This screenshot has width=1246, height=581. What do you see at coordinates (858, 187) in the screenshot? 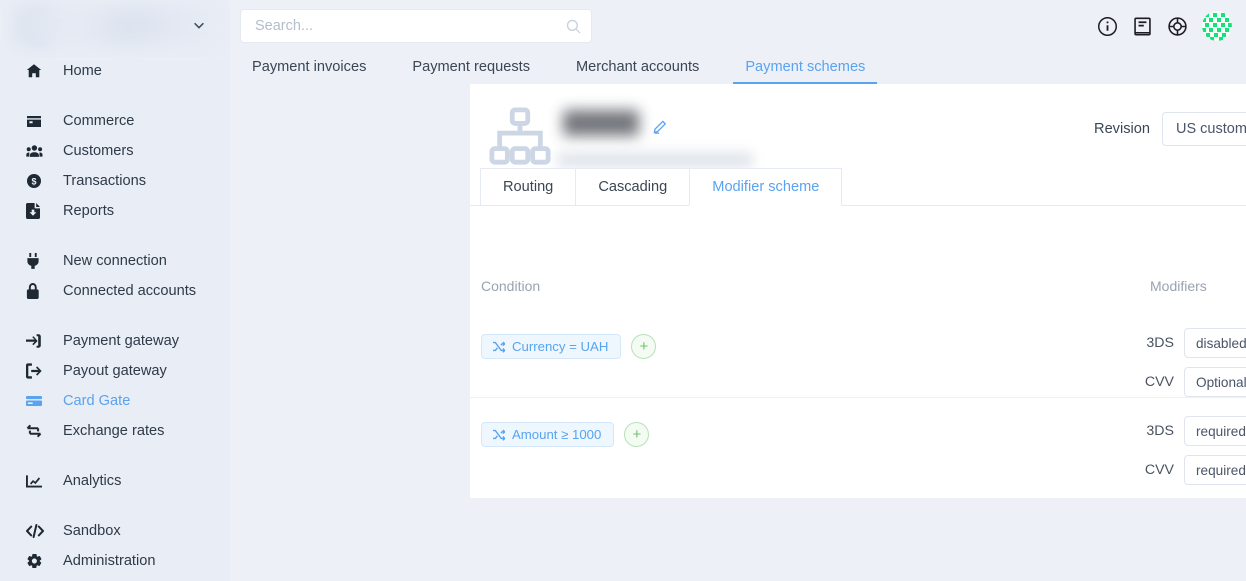
I see `scheme-subtabs: Routing Cascading Modifier scheme` at bounding box center [858, 187].